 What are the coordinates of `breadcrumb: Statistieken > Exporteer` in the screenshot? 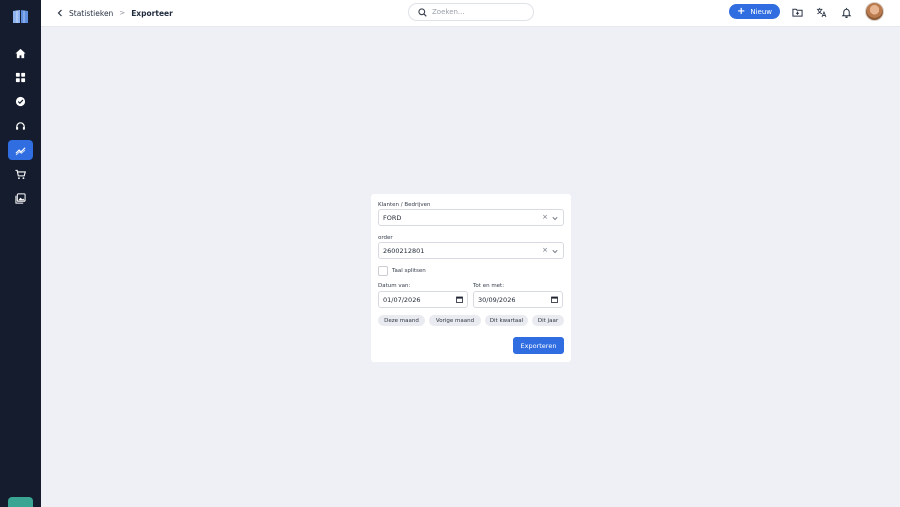 It's located at (114, 13).